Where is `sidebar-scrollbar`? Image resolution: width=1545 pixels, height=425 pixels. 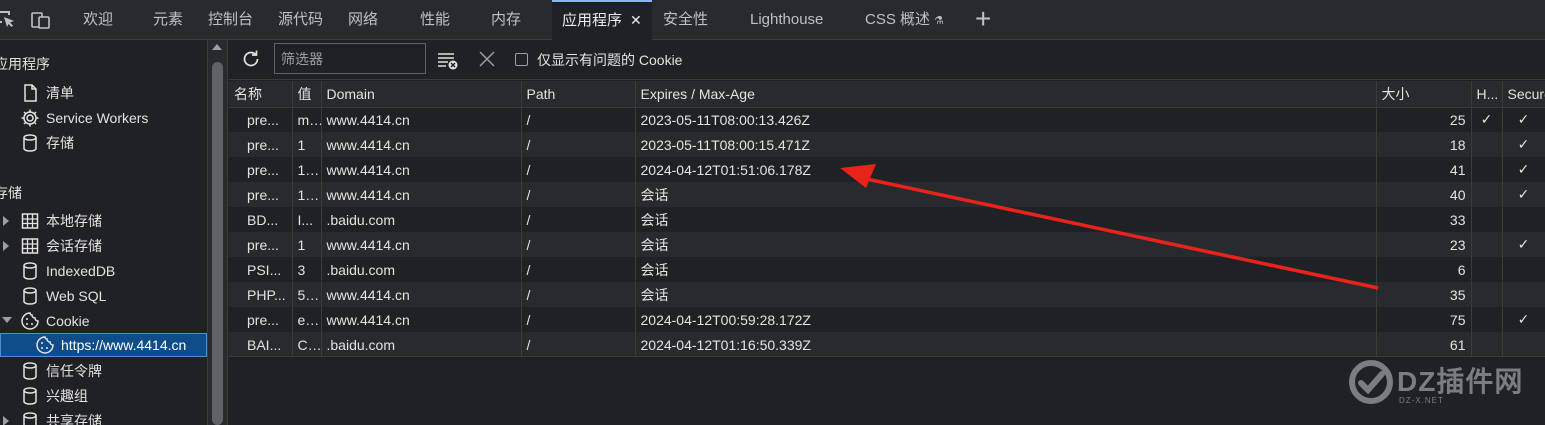
sidebar-scrollbar is located at coordinates (217, 232).